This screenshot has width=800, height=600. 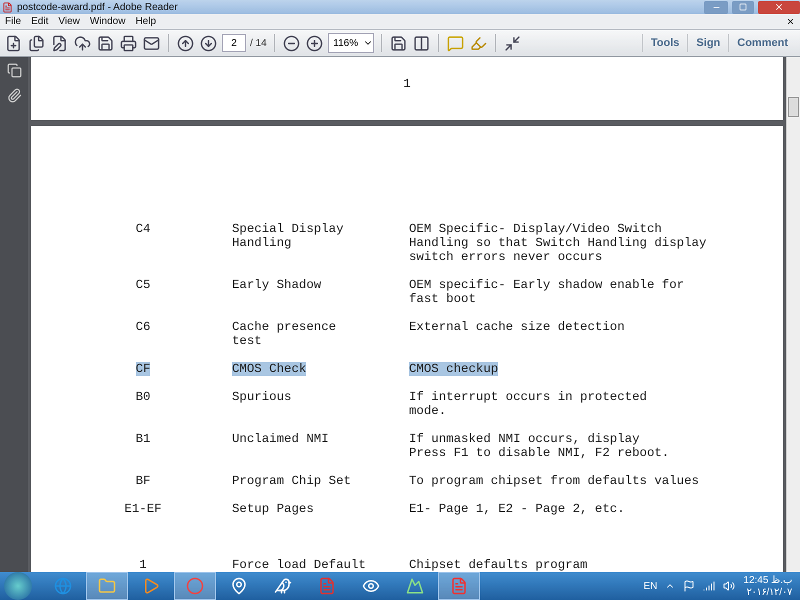 What do you see at coordinates (546, 292) in the screenshot?
I see `description-text: OEM specific- Early shadow enable for fast boot` at bounding box center [546, 292].